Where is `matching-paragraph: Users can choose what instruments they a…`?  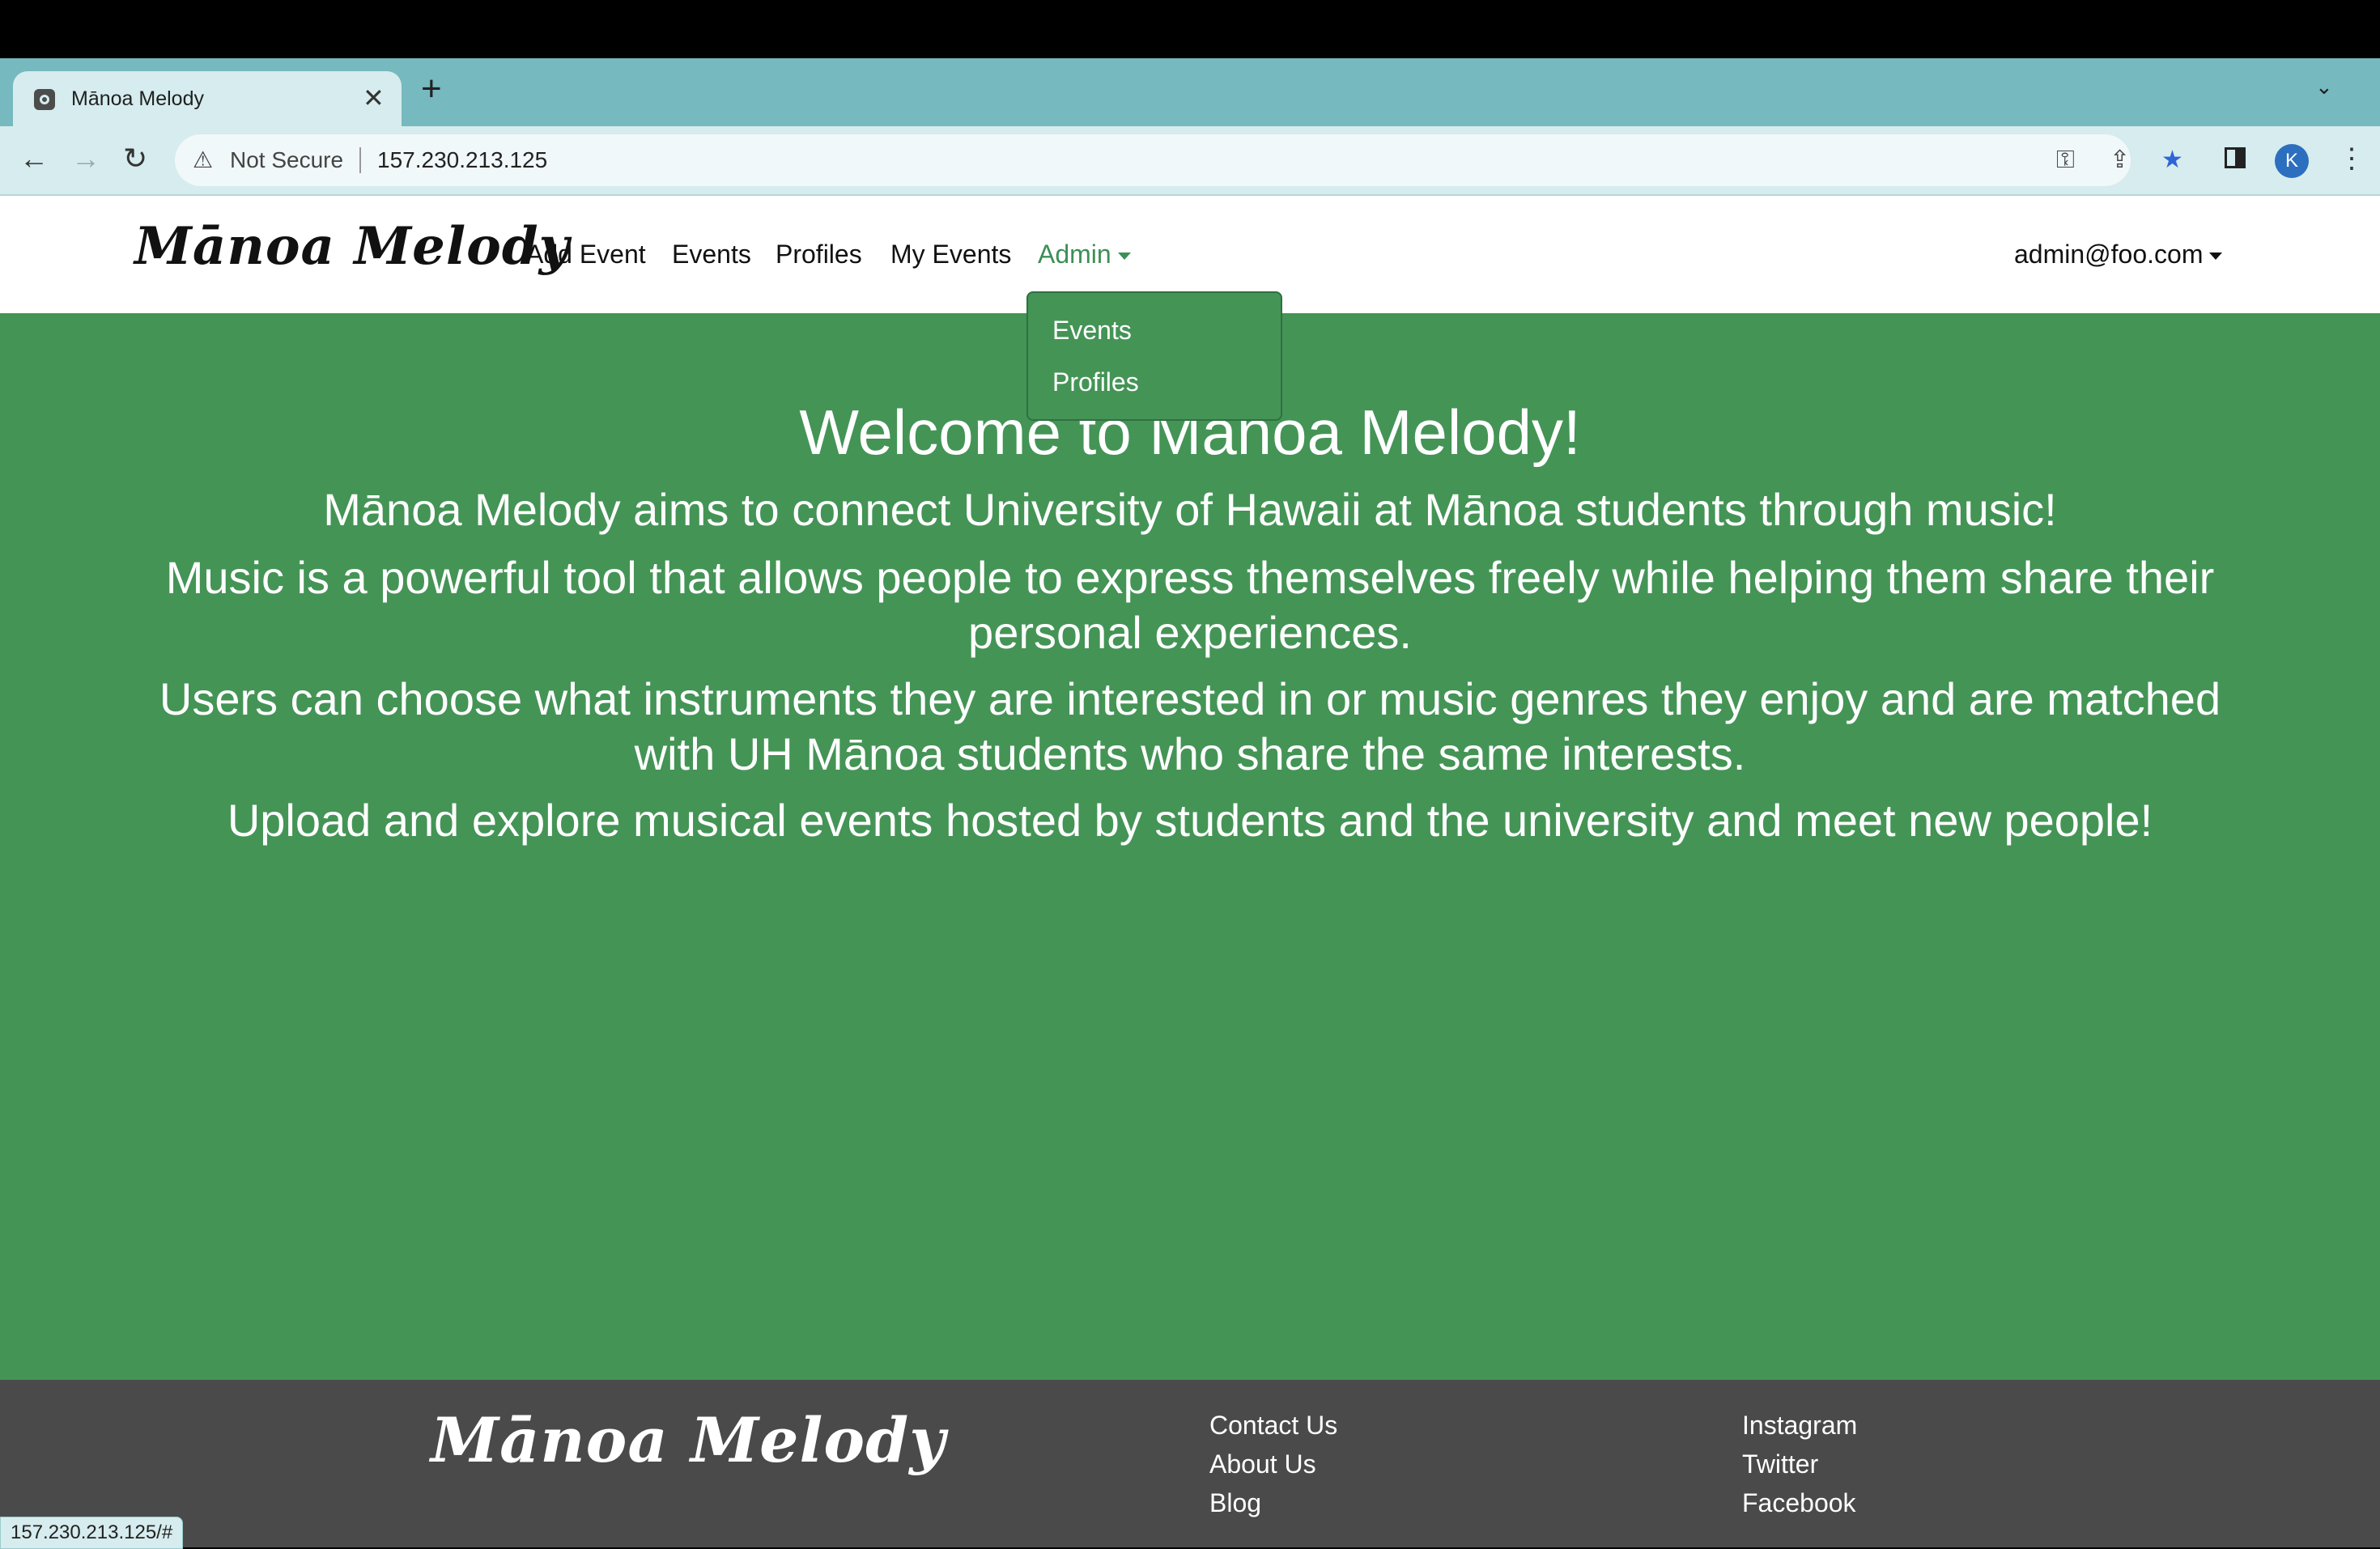
matching-paragraph: Users can choose what instruments they a… is located at coordinates (1190, 726).